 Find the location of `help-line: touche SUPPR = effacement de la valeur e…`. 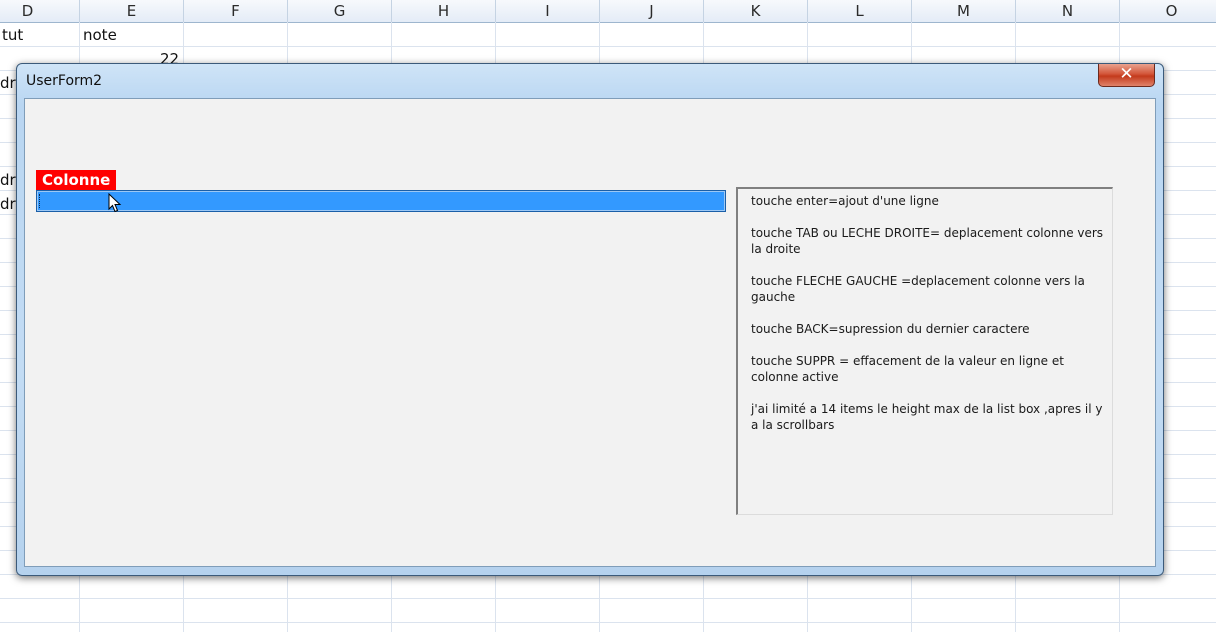

help-line: touche SUPPR = effacement de la valeur e… is located at coordinates (907, 369).